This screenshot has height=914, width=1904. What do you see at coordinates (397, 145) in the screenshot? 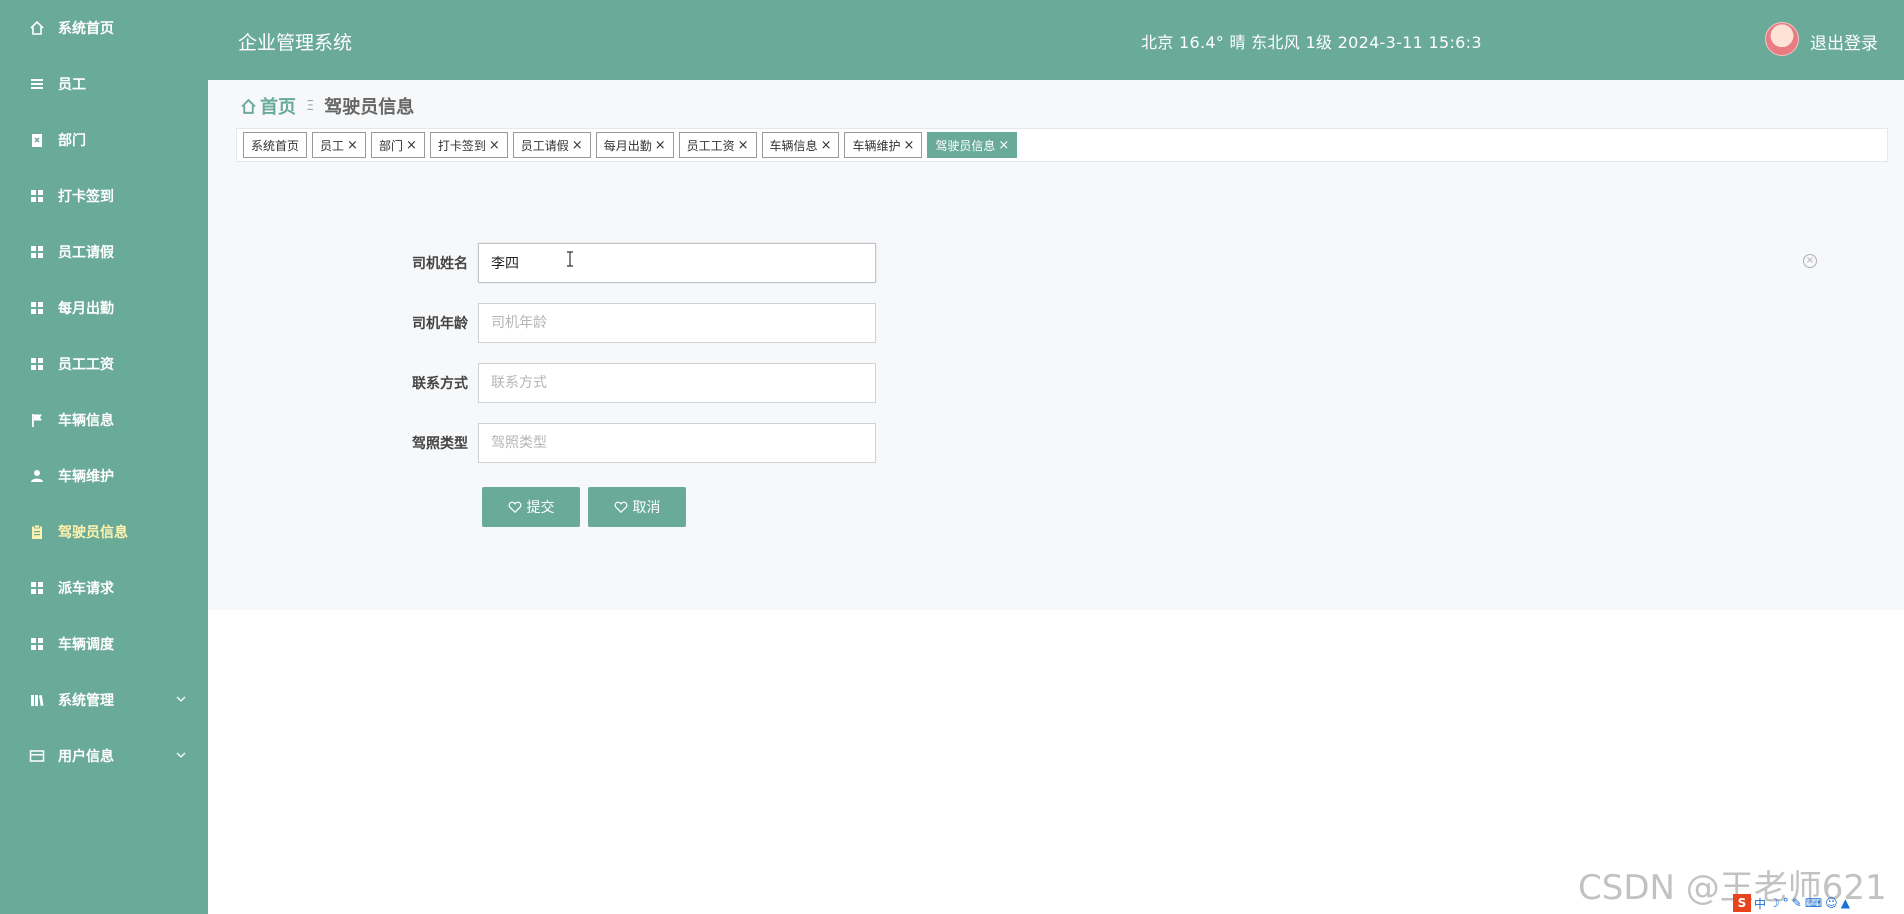
I see `tag-department: 部门 ×` at bounding box center [397, 145].